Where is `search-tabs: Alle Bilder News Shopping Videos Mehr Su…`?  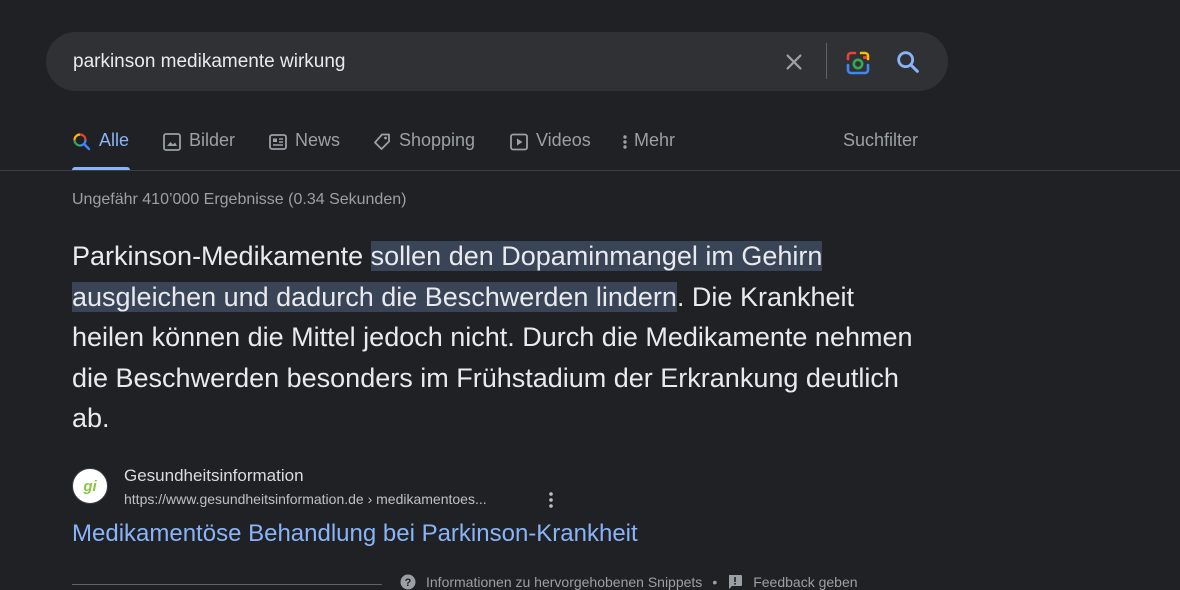 search-tabs: Alle Bilder News Shopping Videos Mehr Su… is located at coordinates (502, 150).